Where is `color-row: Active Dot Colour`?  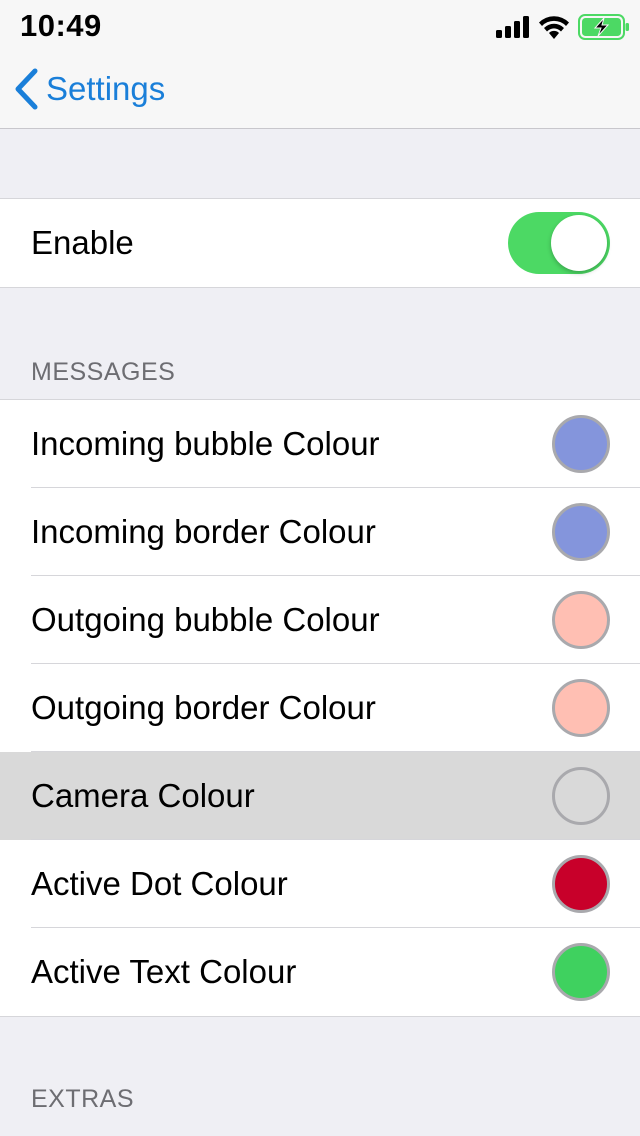
color-row: Active Dot Colour is located at coordinates (320, 884).